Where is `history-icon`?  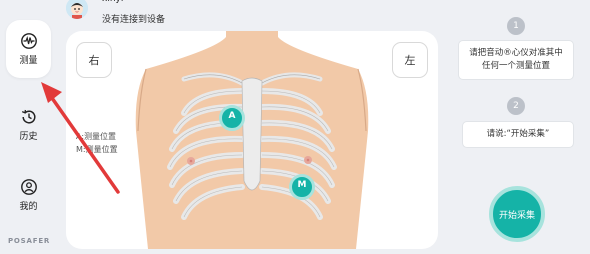
history-icon is located at coordinates (28, 116).